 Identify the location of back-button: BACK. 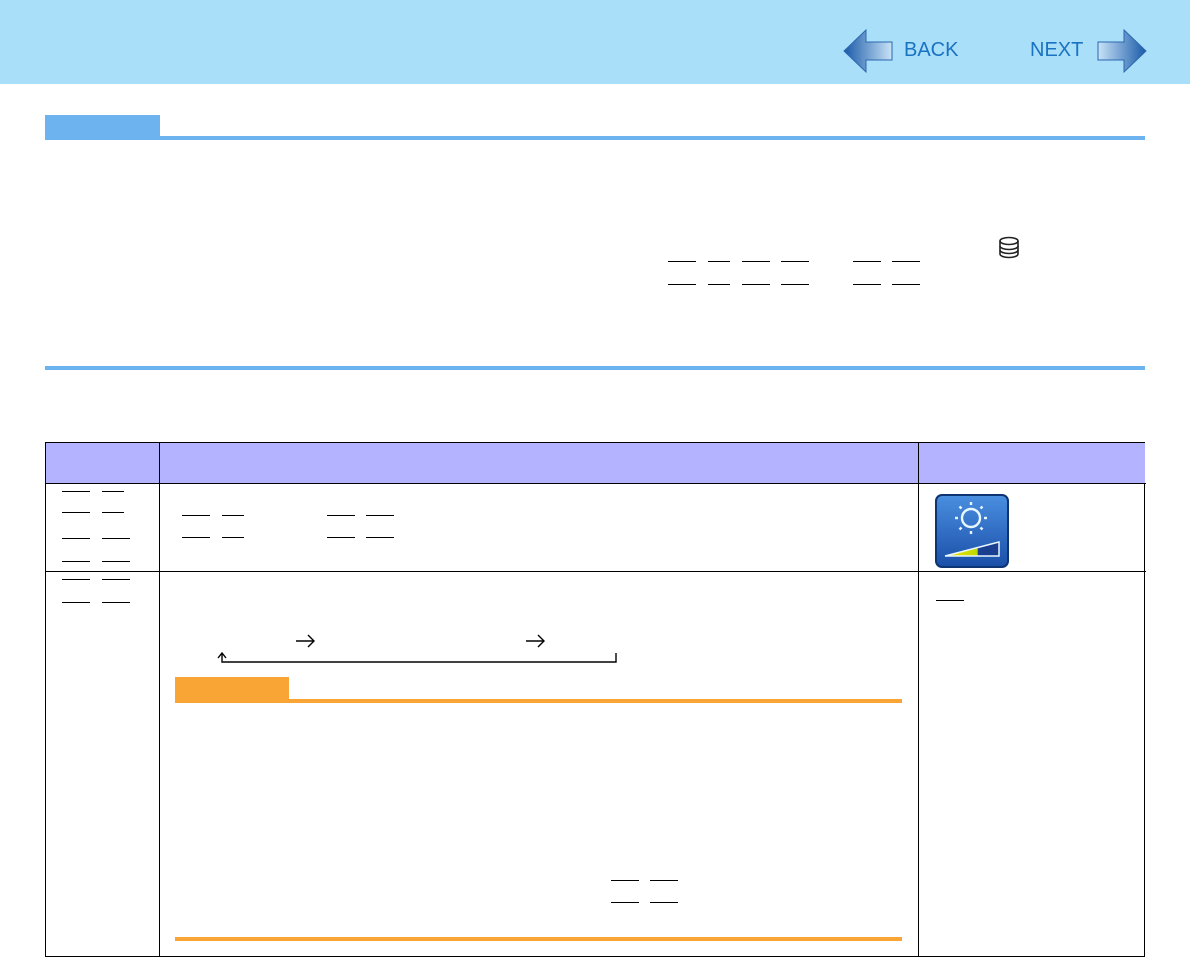
(907, 51).